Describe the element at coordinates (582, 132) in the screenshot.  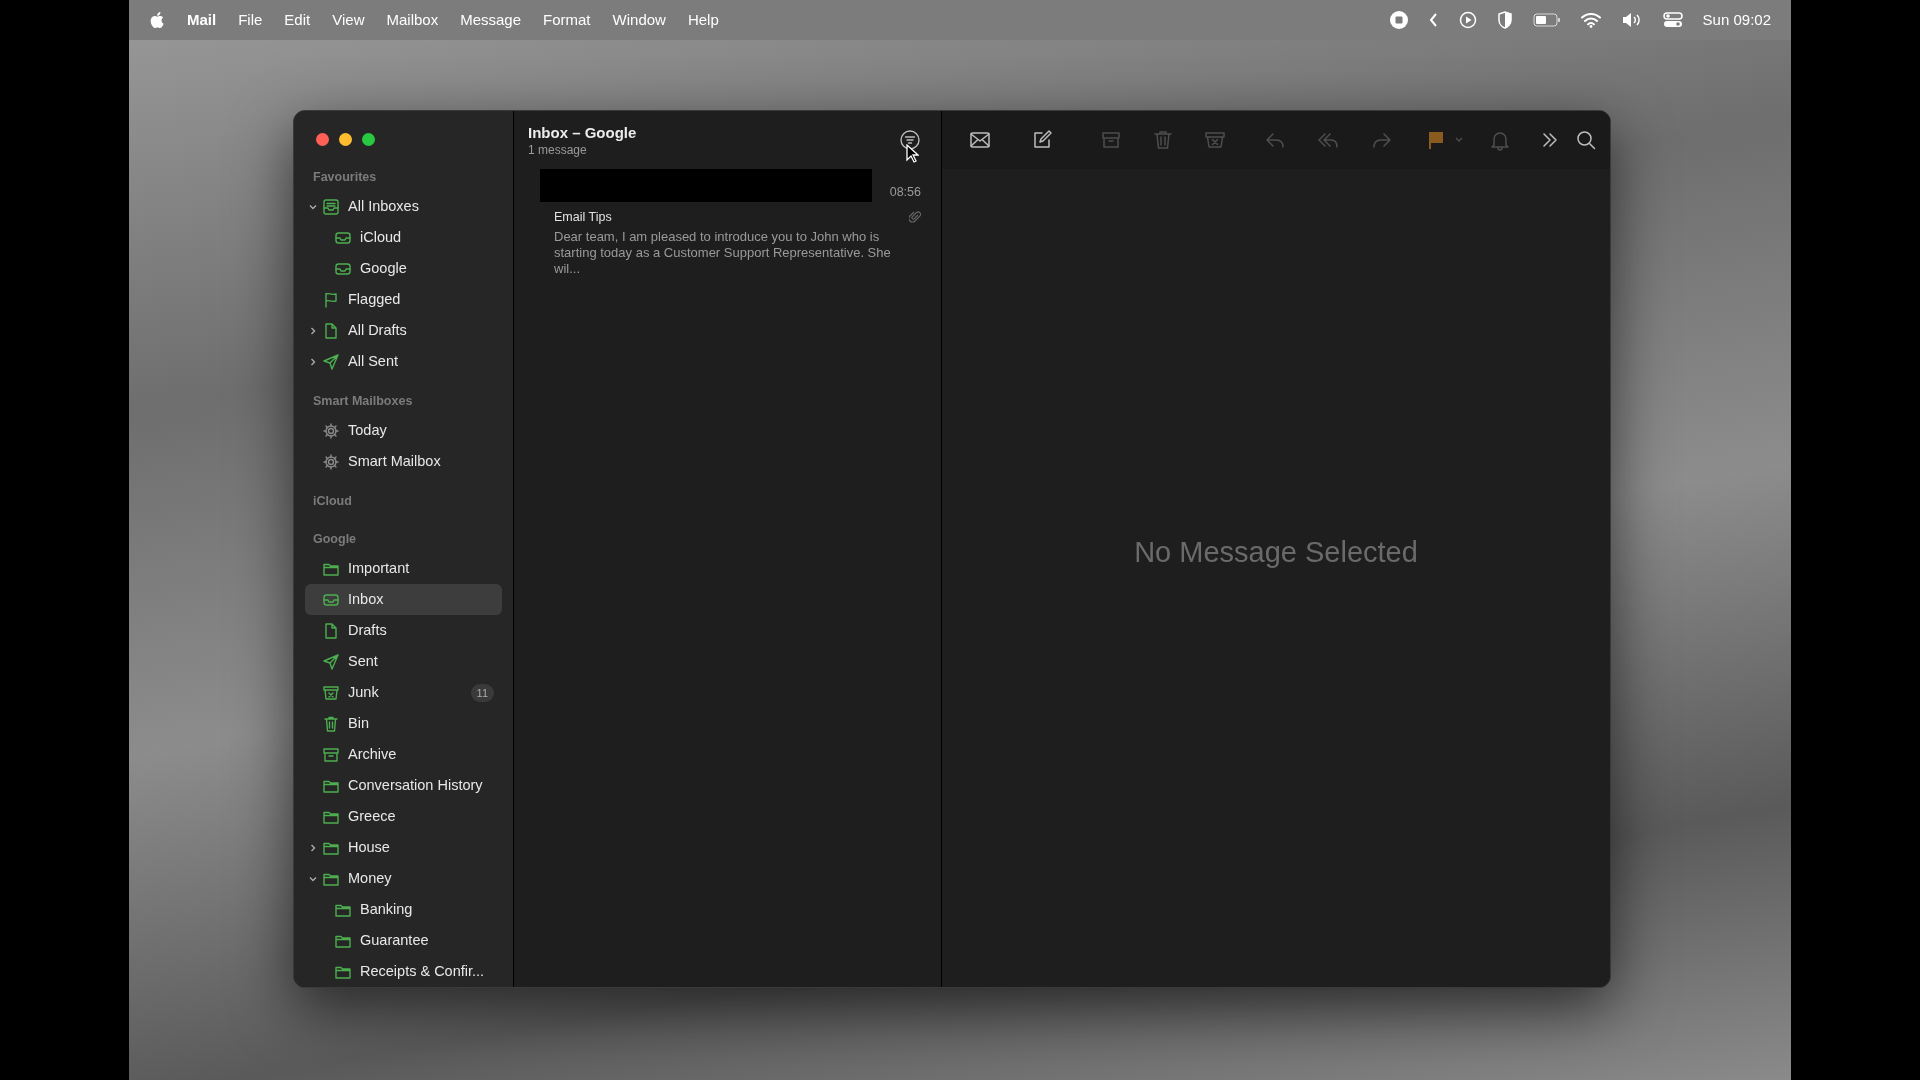
I see `mailbox-title: Inbox – Google` at that location.